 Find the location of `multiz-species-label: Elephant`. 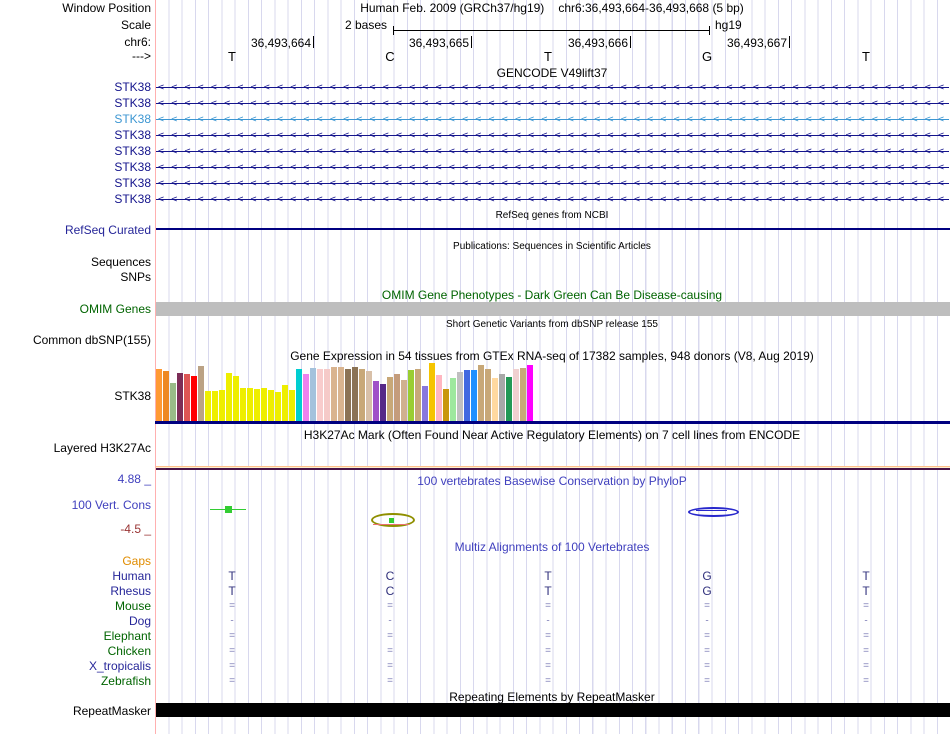

multiz-species-label: Elephant is located at coordinates (127, 636).